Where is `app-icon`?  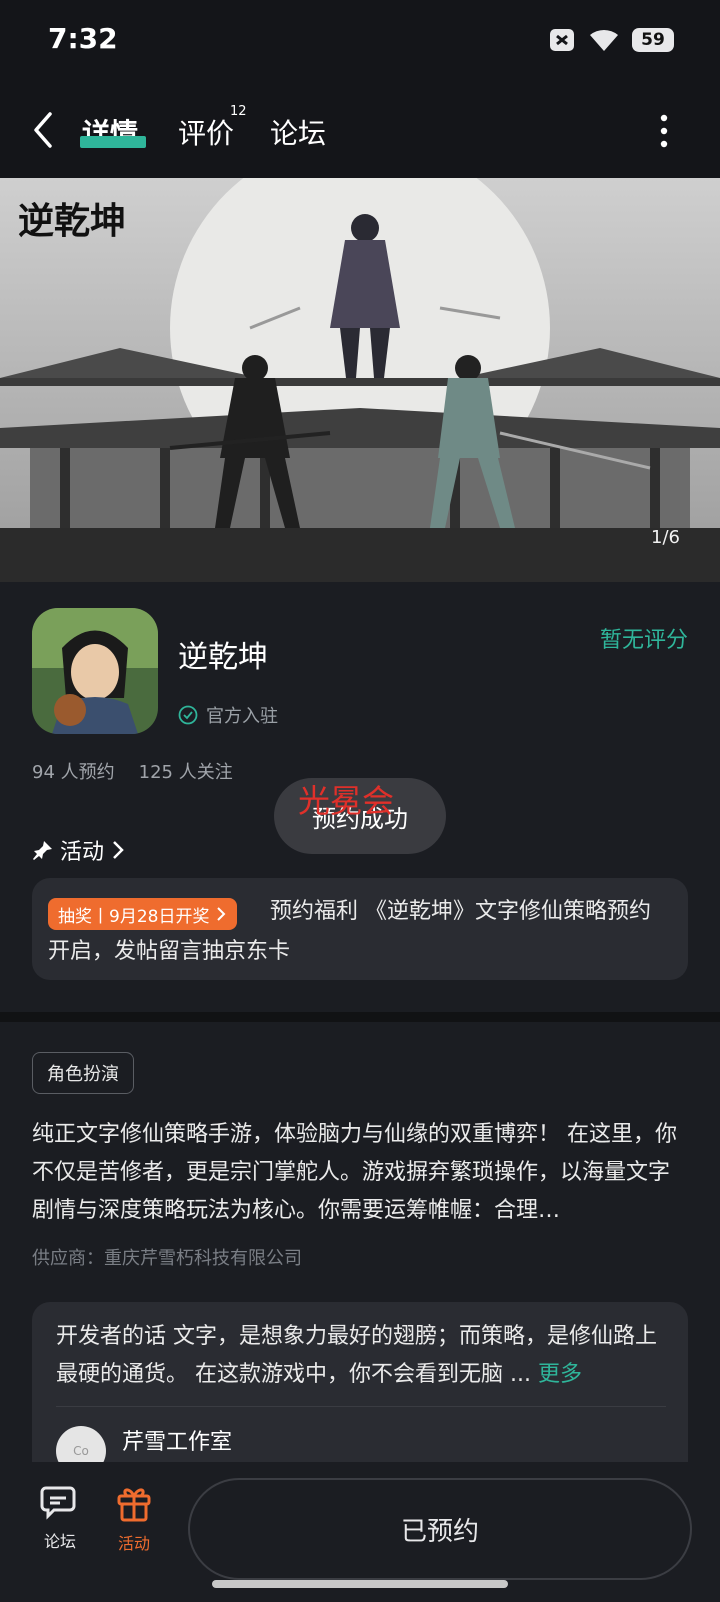
app-icon is located at coordinates (95, 671).